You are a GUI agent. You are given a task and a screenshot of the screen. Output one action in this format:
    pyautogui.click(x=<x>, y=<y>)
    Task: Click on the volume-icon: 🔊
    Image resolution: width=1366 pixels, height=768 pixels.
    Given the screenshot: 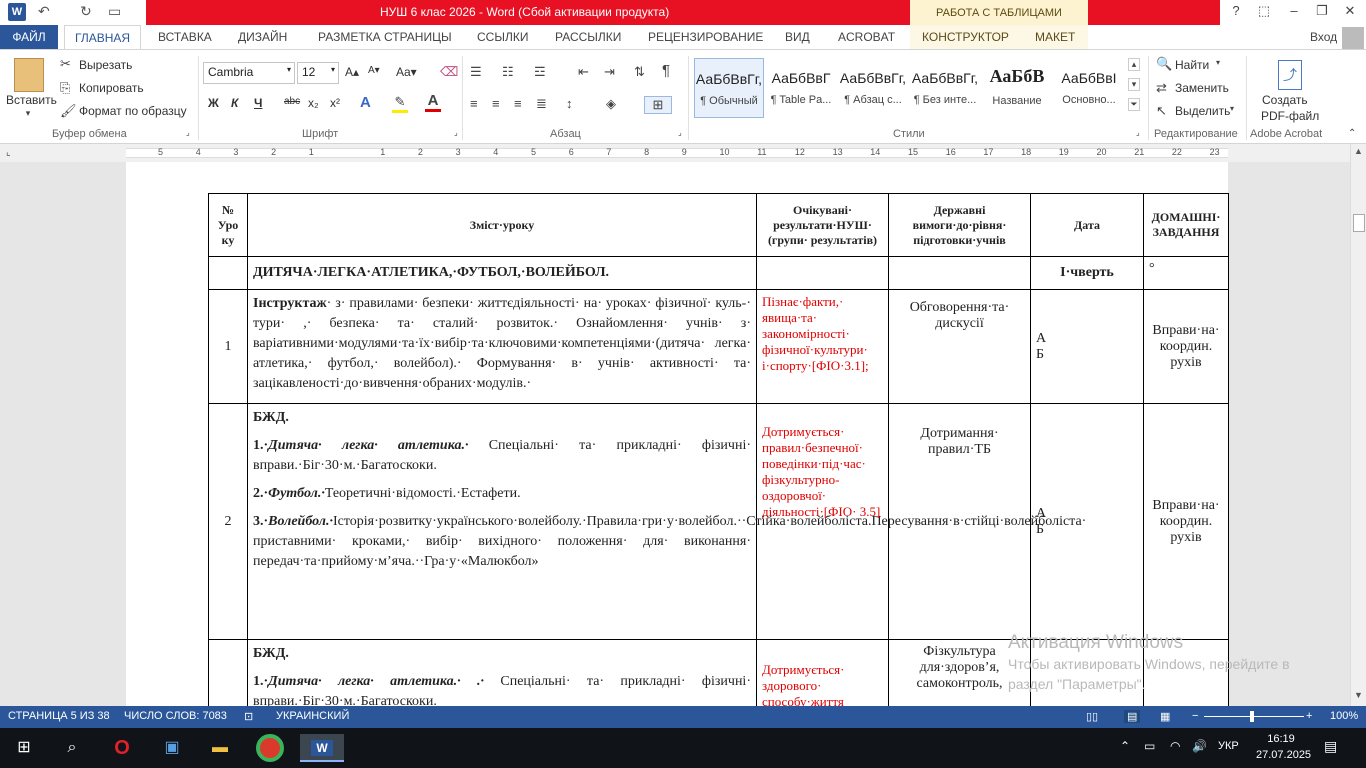 What is the action you would take?
    pyautogui.click(x=1199, y=746)
    